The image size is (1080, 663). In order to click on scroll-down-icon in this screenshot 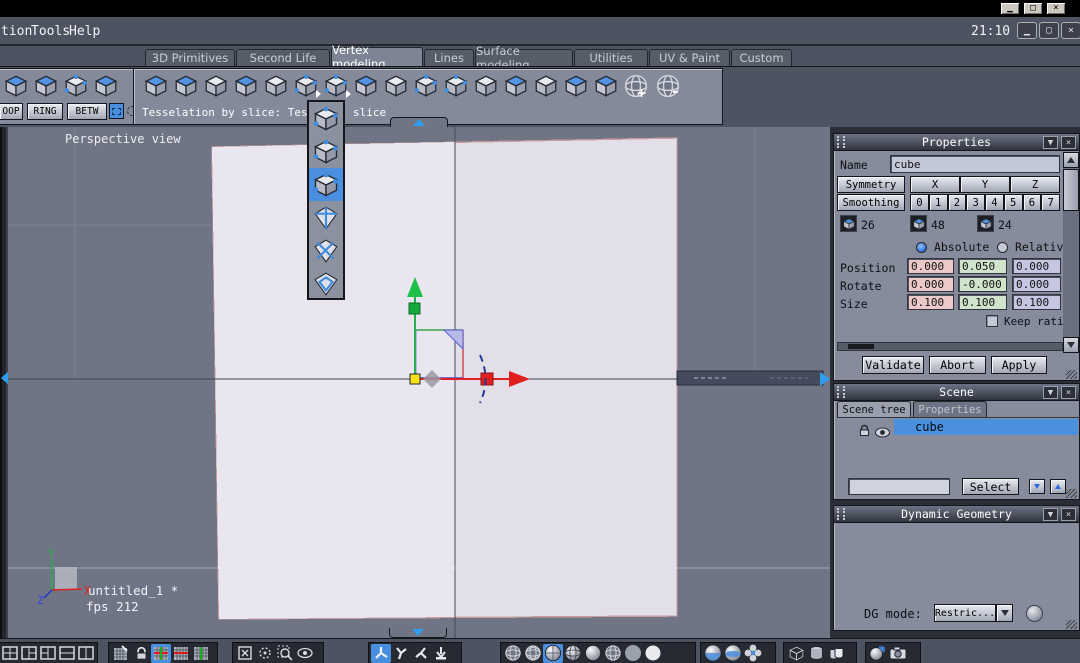, I will do `click(1071, 345)`.